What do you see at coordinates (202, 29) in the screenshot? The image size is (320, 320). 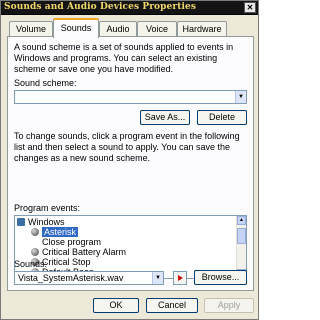 I see `tab-hardware: Hardware` at bounding box center [202, 29].